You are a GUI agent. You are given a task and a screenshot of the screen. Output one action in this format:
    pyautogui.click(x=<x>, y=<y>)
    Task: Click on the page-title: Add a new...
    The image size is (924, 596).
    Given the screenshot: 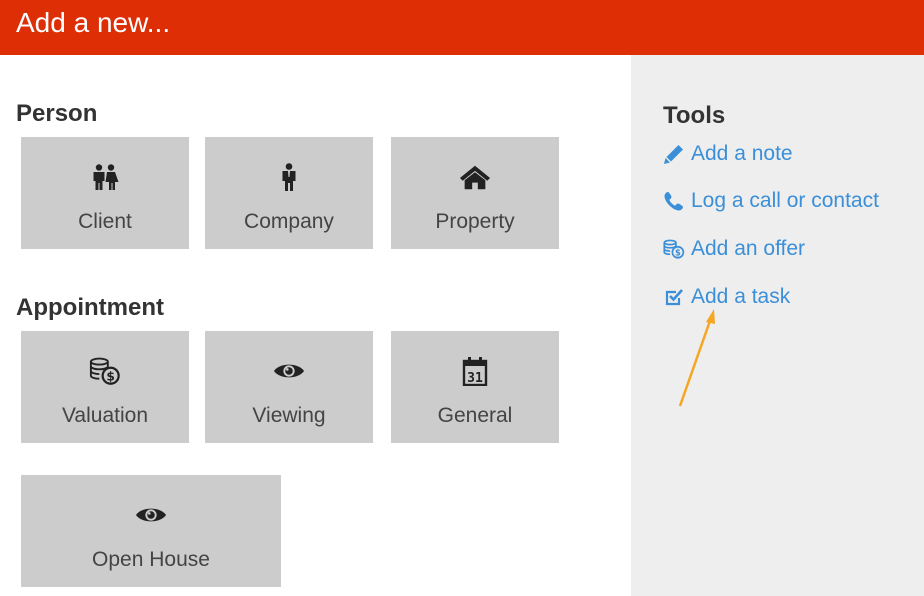 What is the action you would take?
    pyautogui.click(x=93, y=22)
    